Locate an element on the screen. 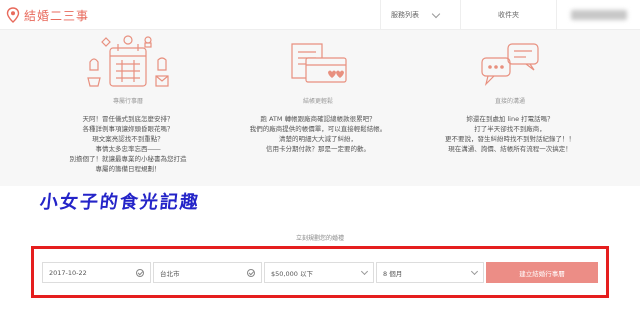 The image size is (640, 314). payment-cards-icon is located at coordinates (319, 63).